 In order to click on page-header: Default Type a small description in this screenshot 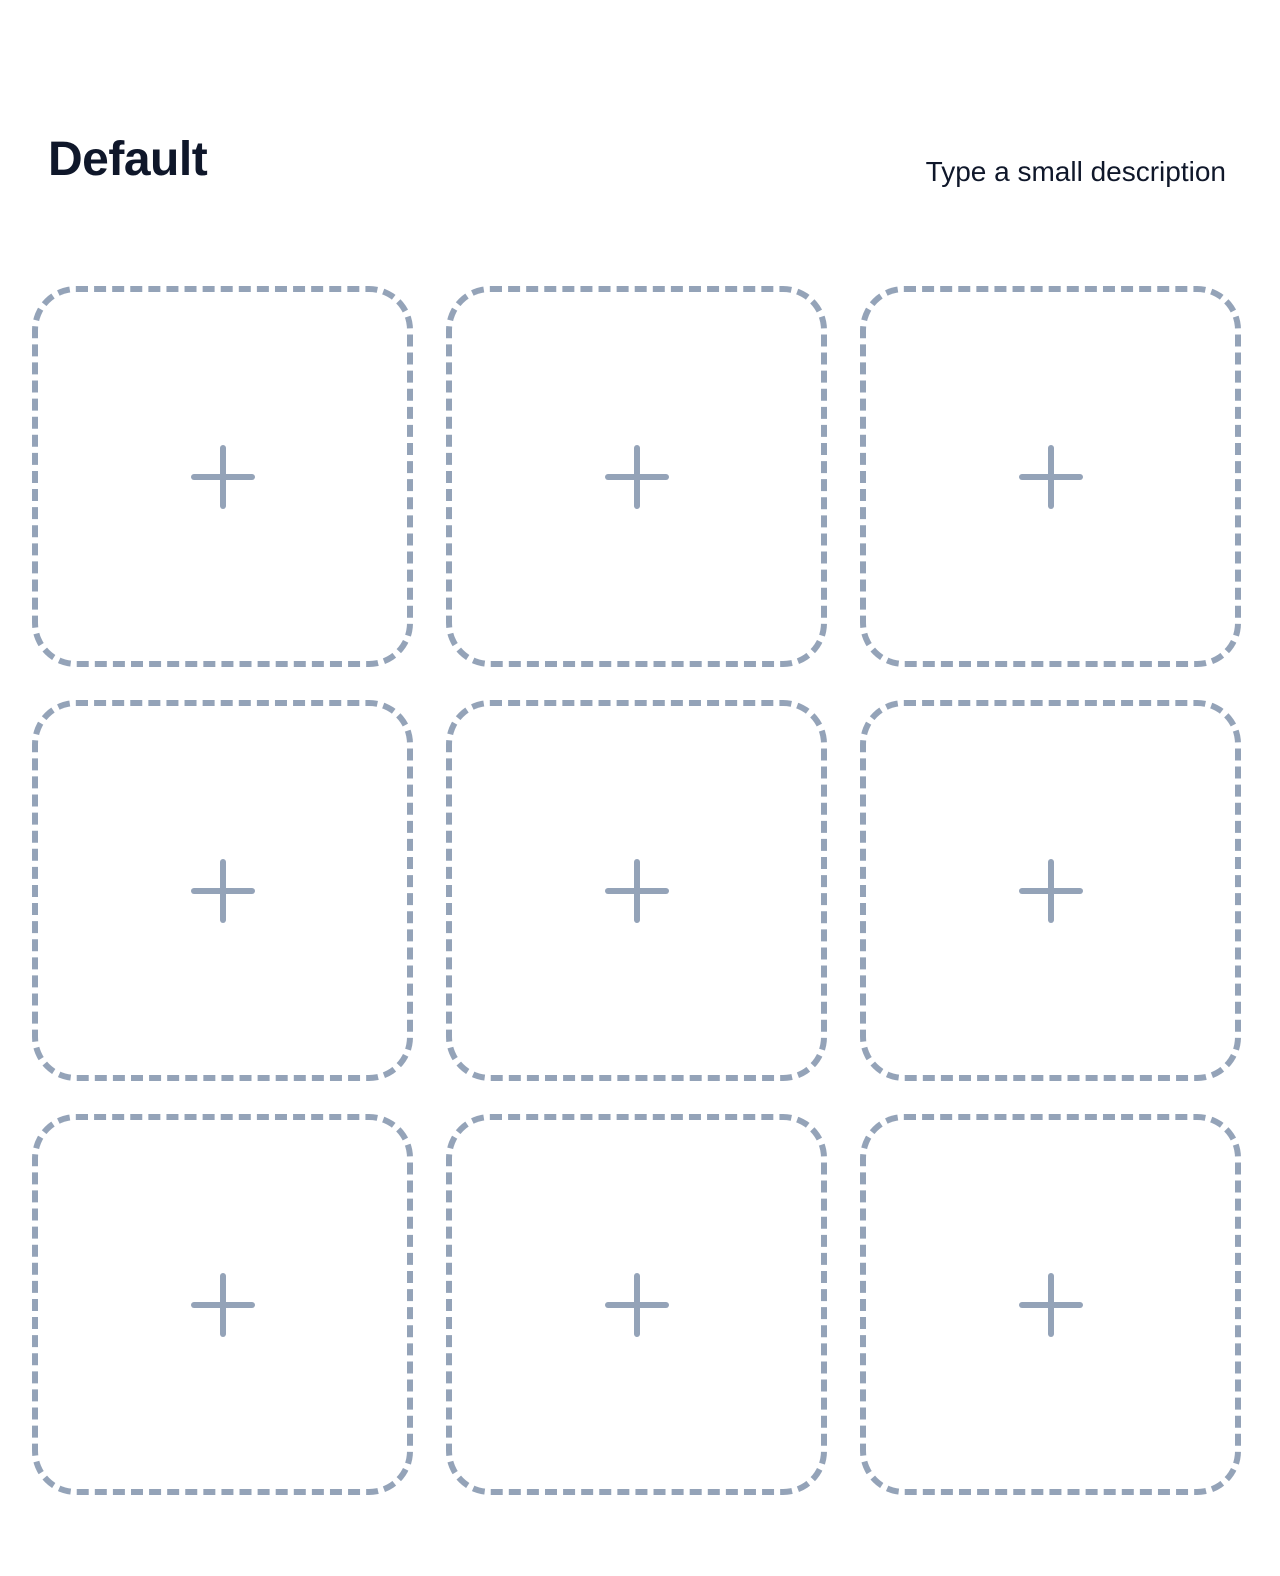, I will do `click(637, 163)`.